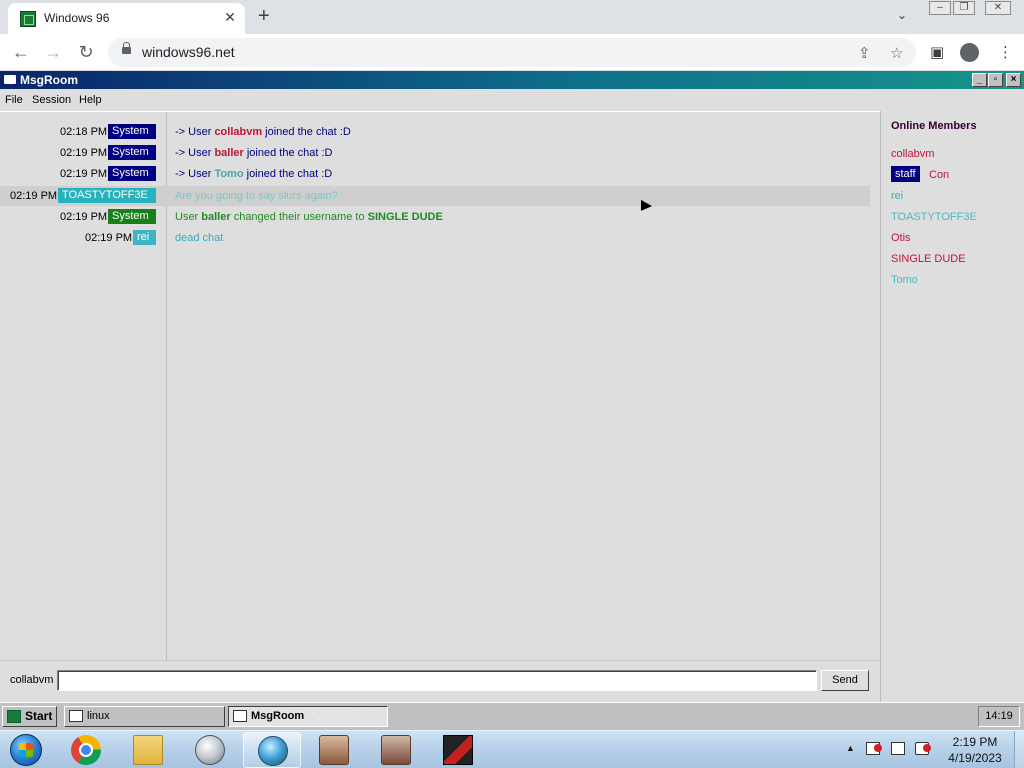 This screenshot has width=1024, height=768. Describe the element at coordinates (28, 19) in the screenshot. I see `windows96-favicon-icon` at that location.